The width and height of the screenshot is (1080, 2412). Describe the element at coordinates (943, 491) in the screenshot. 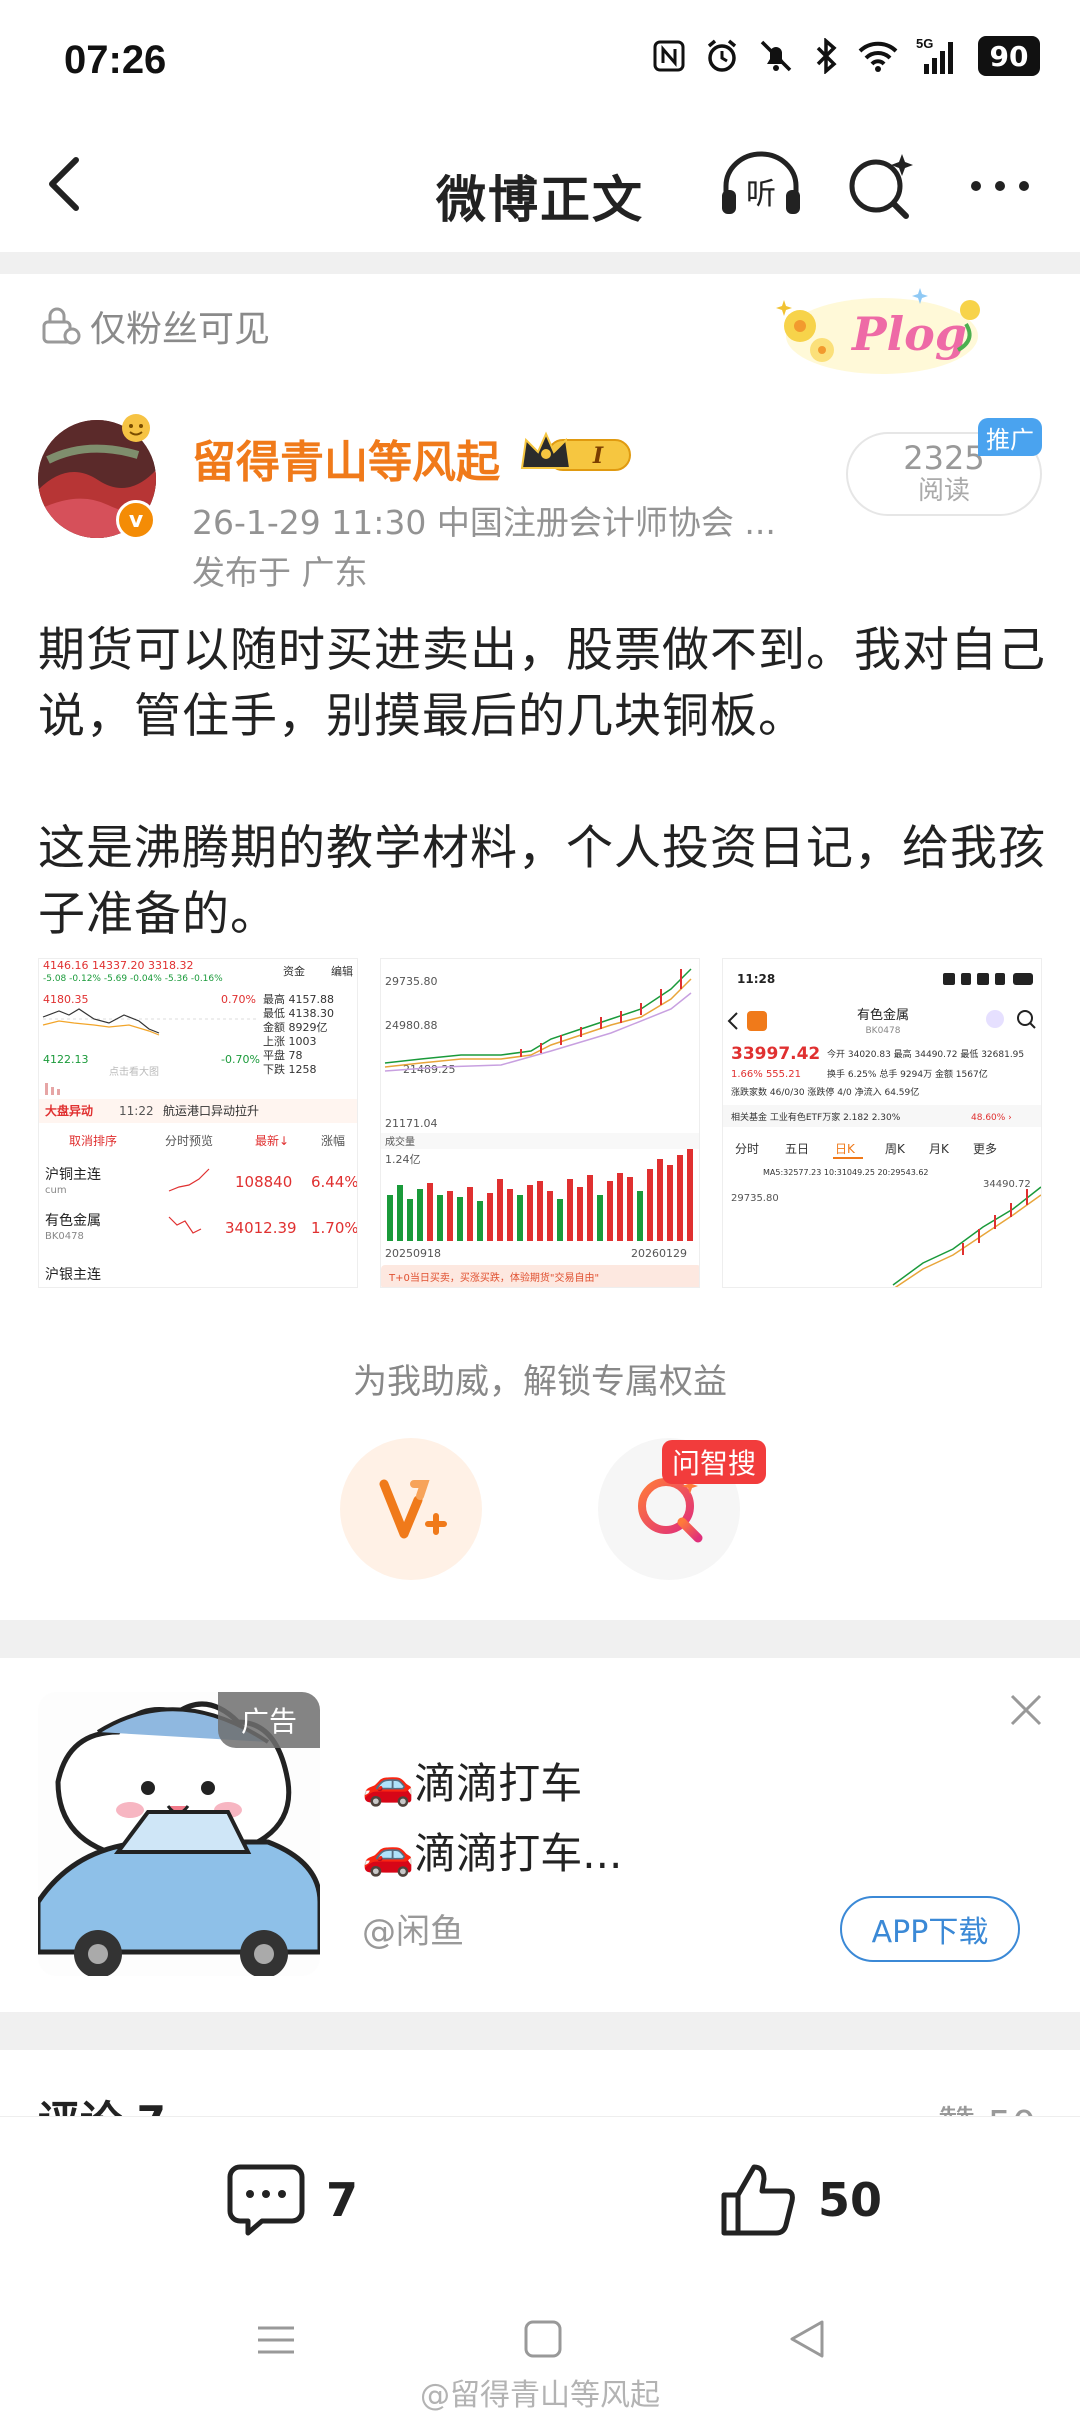

I see `read-label: 阅读` at that location.